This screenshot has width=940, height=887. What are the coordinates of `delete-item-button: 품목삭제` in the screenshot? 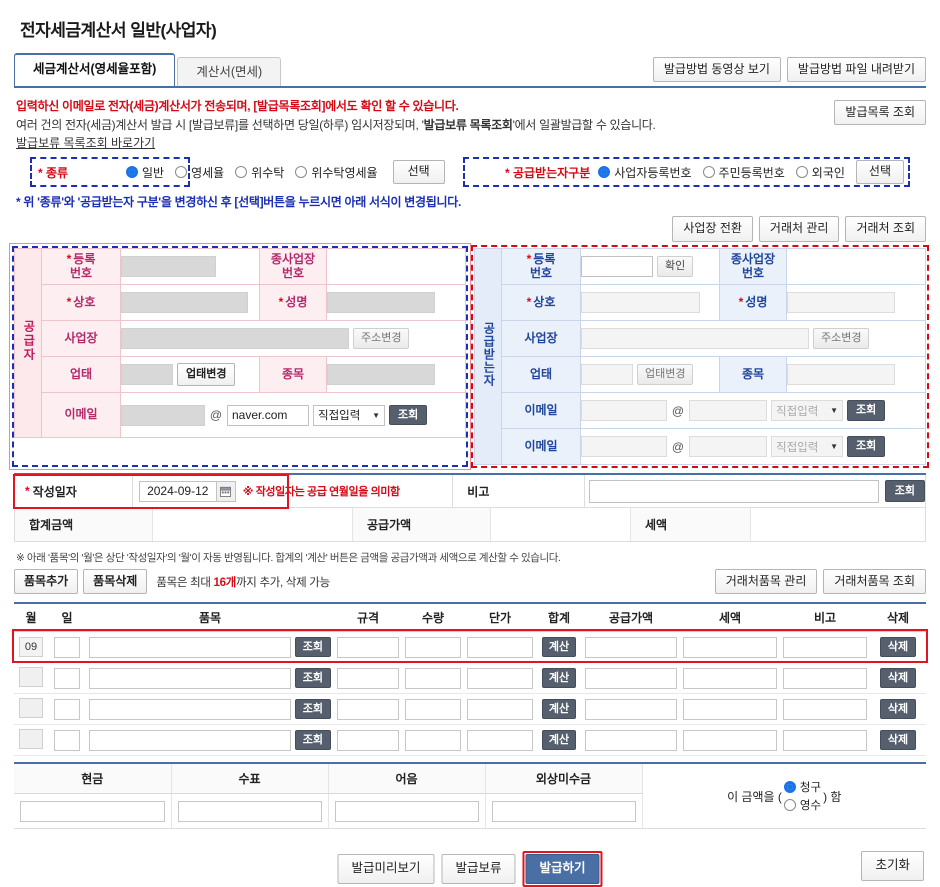 It's located at (115, 582).